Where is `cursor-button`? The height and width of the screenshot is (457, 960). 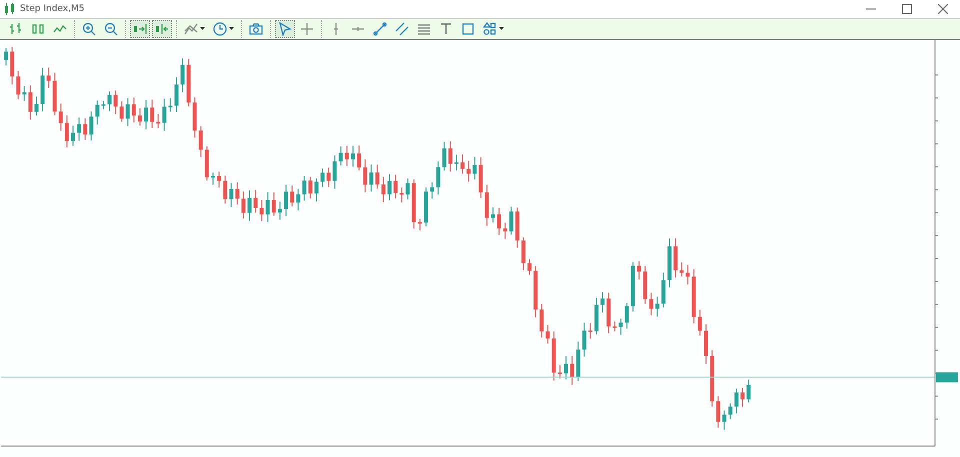 cursor-button is located at coordinates (285, 29).